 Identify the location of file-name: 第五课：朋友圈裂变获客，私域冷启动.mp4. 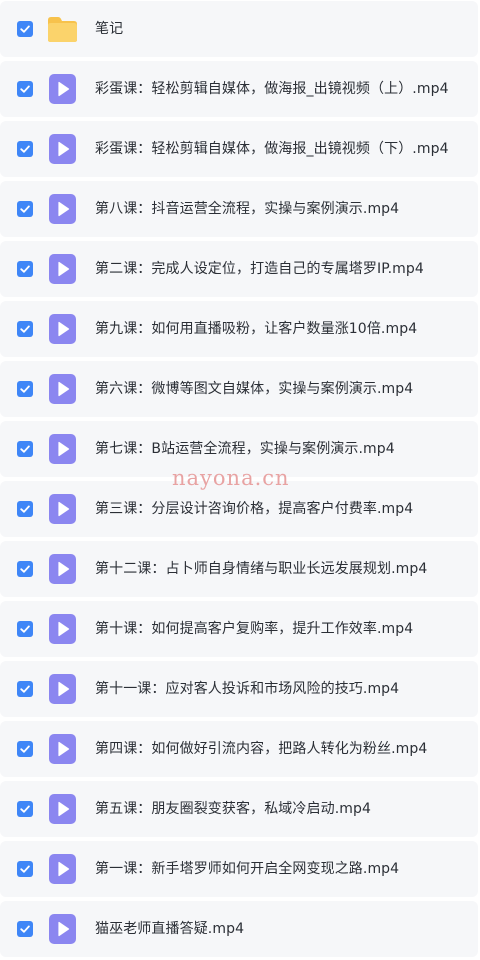
(233, 809).